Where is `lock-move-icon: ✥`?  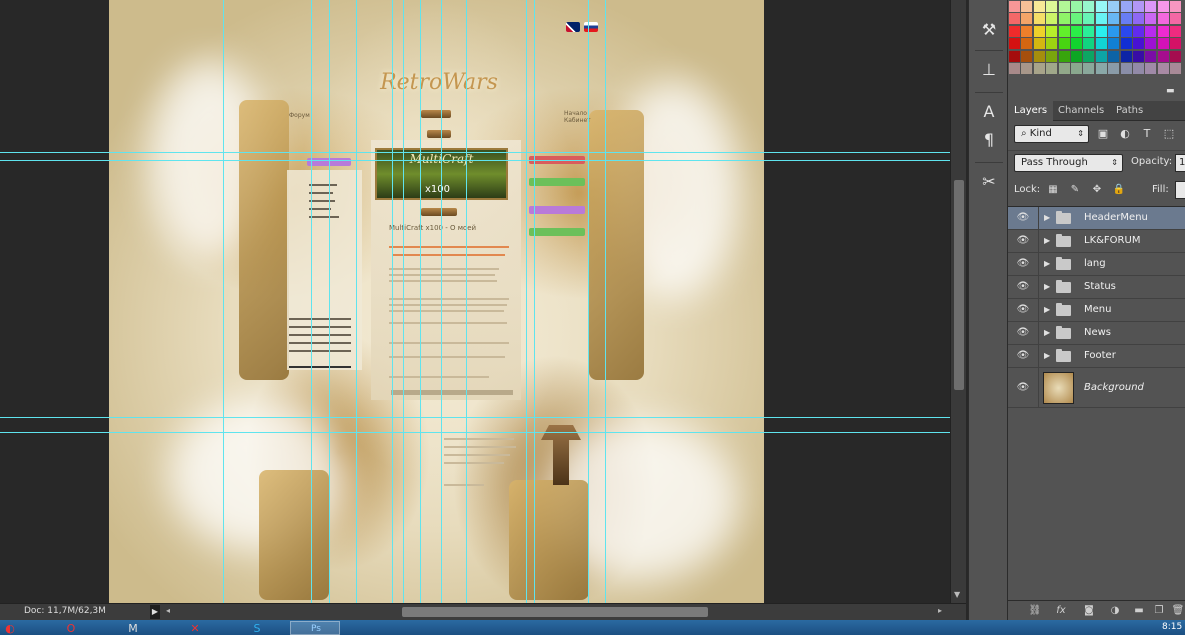
lock-move-icon: ✥ is located at coordinates (1097, 190).